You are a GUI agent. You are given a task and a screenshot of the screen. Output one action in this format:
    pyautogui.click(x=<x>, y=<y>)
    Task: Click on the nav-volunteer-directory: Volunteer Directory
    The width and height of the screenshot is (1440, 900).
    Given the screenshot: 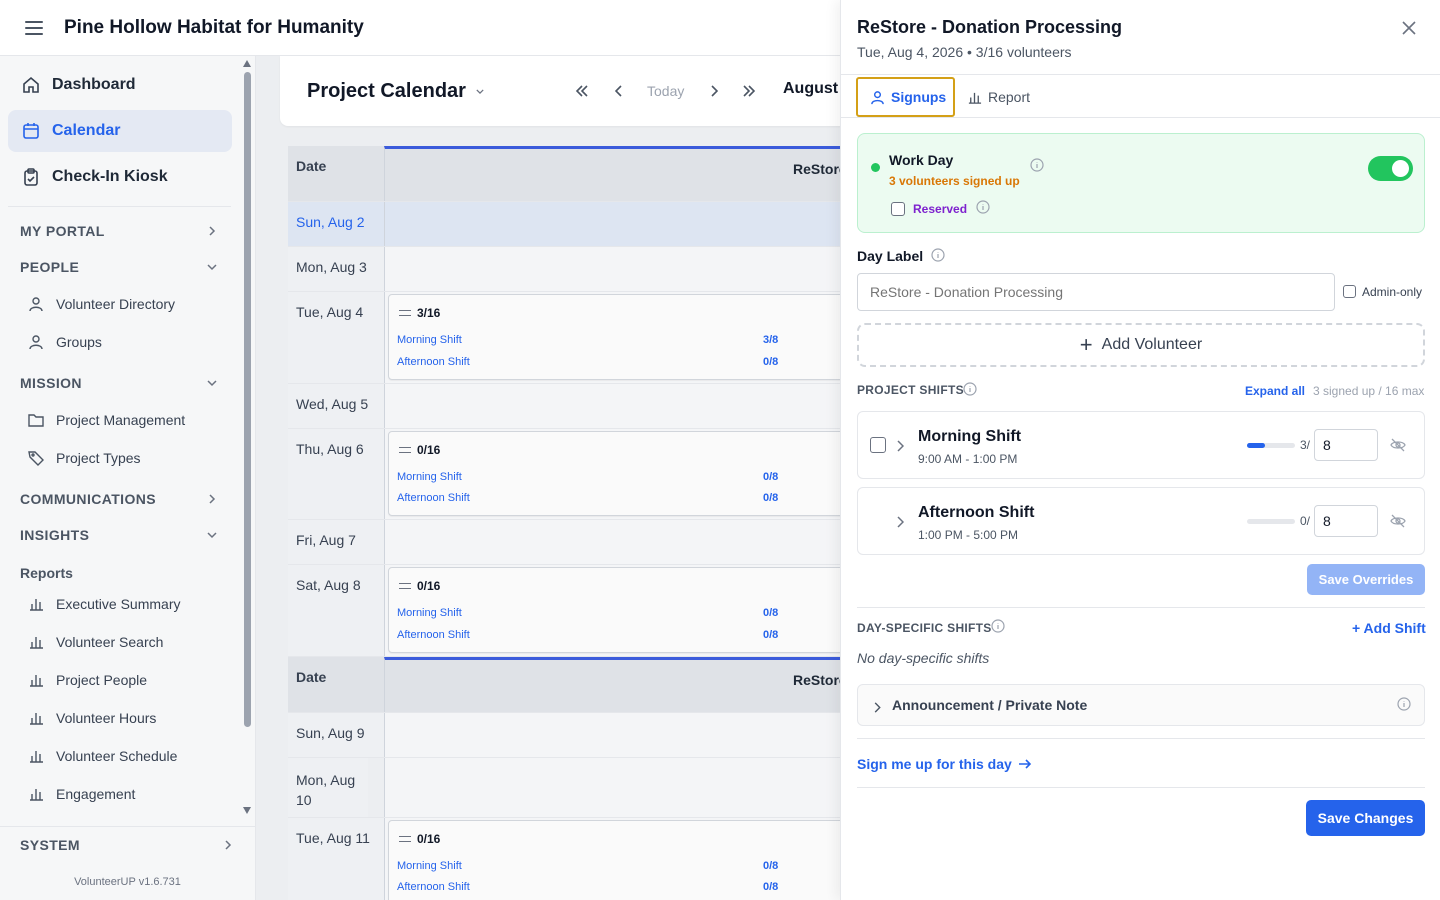 What is the action you would take?
    pyautogui.click(x=127, y=304)
    